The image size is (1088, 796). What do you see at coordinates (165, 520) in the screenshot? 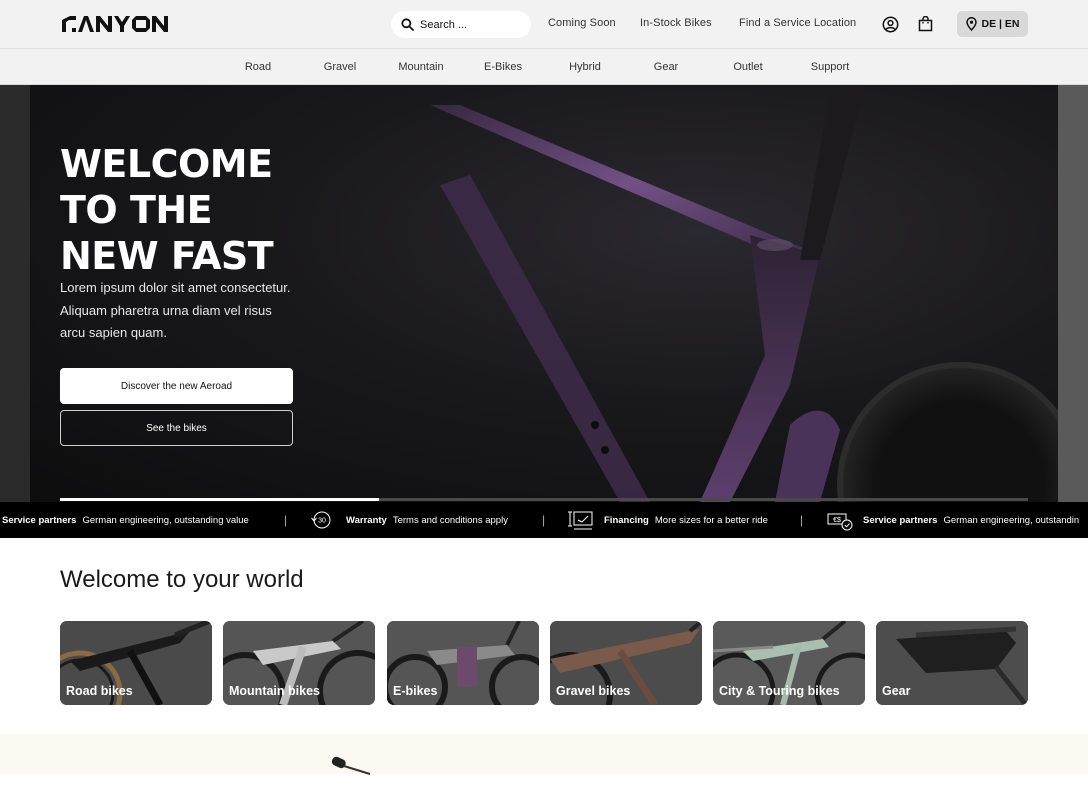
I see `ticker-item-text: German engineering, outstanding value` at bounding box center [165, 520].